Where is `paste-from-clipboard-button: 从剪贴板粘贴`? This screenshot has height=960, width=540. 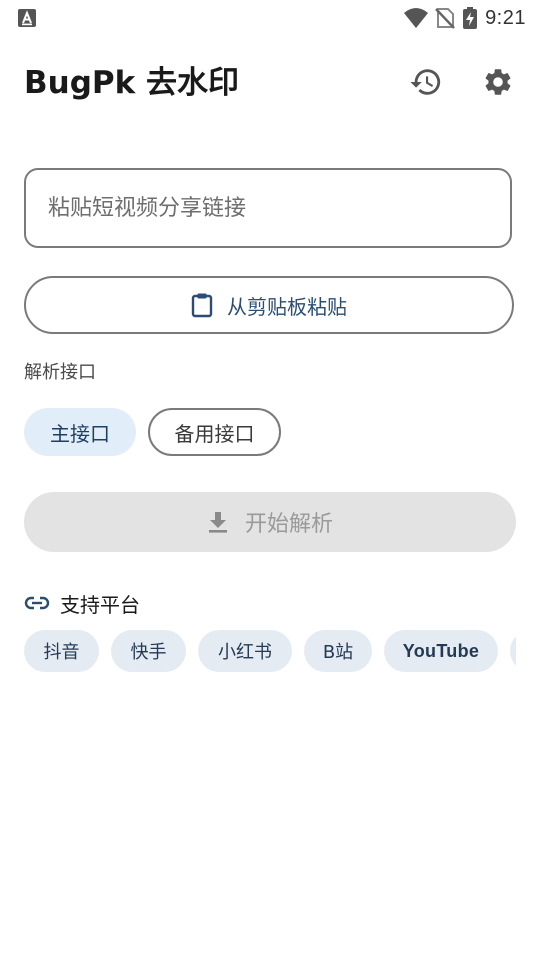
paste-from-clipboard-button: 从剪贴板粘贴 is located at coordinates (269, 305).